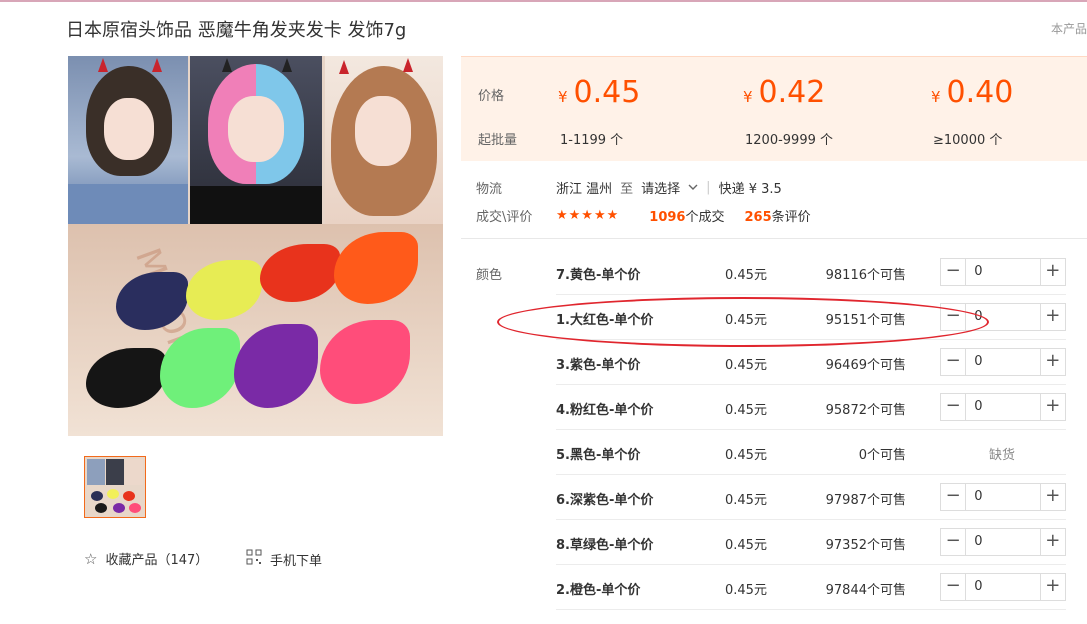 This screenshot has width=1087, height=624. I want to click on top-border, so click(543, 1).